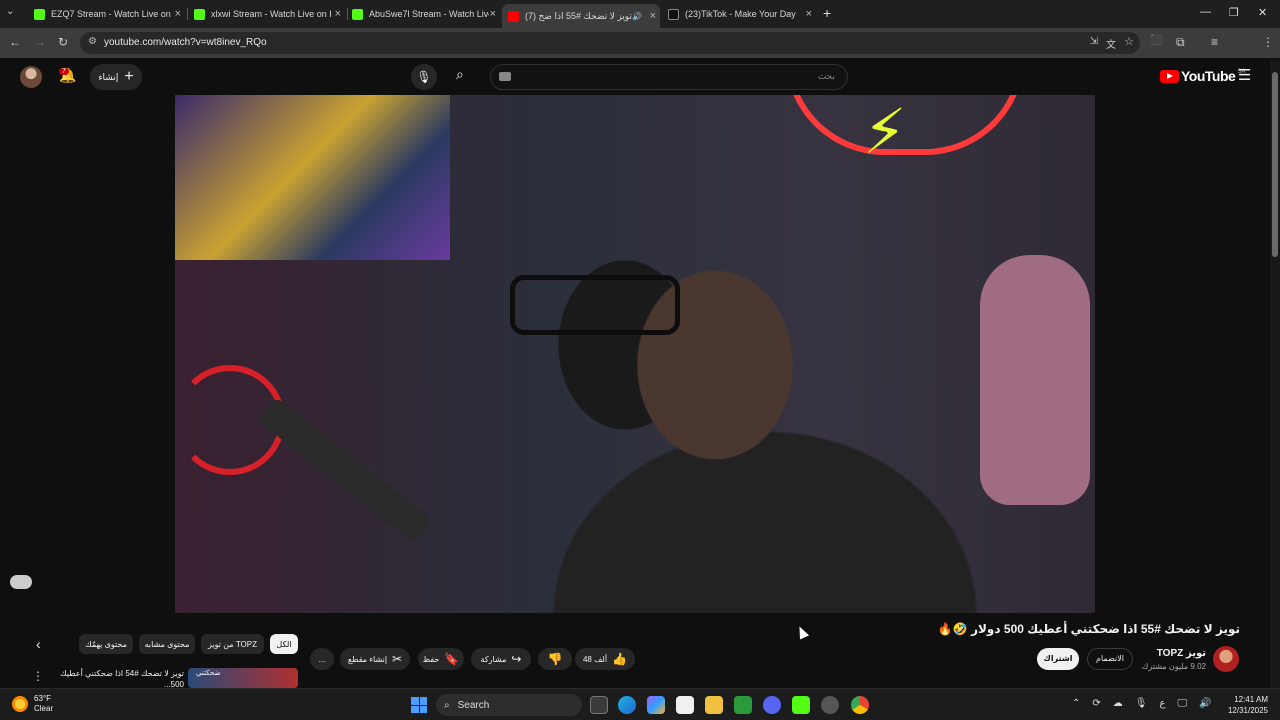  What do you see at coordinates (860, 705) in the screenshot?
I see `chrome-icon` at bounding box center [860, 705].